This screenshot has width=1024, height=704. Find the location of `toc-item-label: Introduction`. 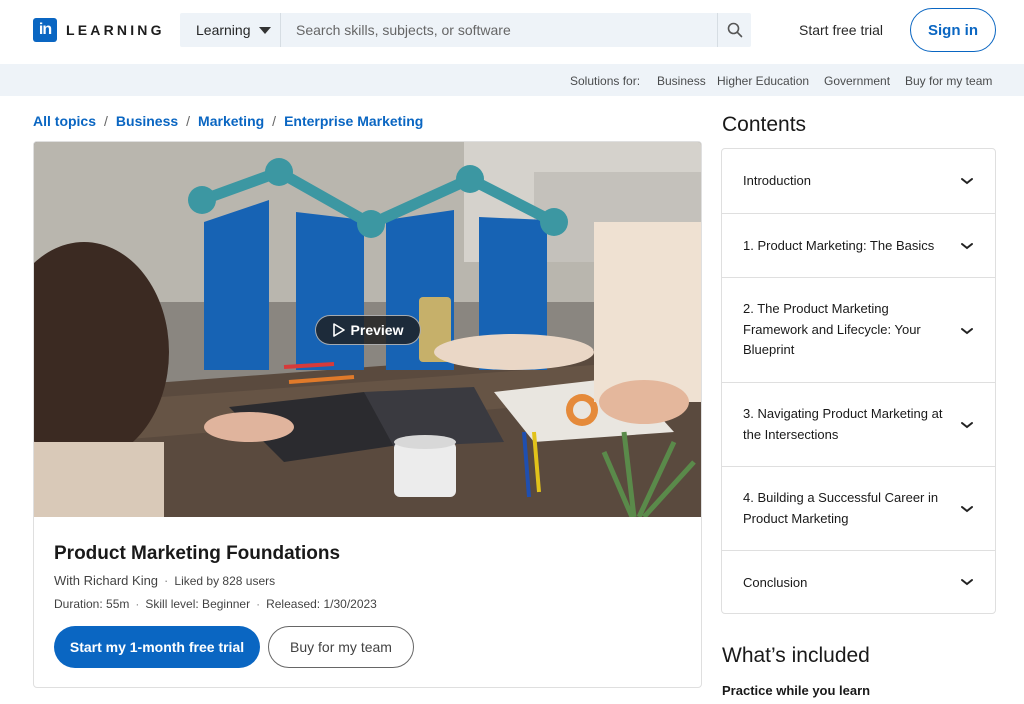

toc-item-label: Introduction is located at coordinates (777, 180).